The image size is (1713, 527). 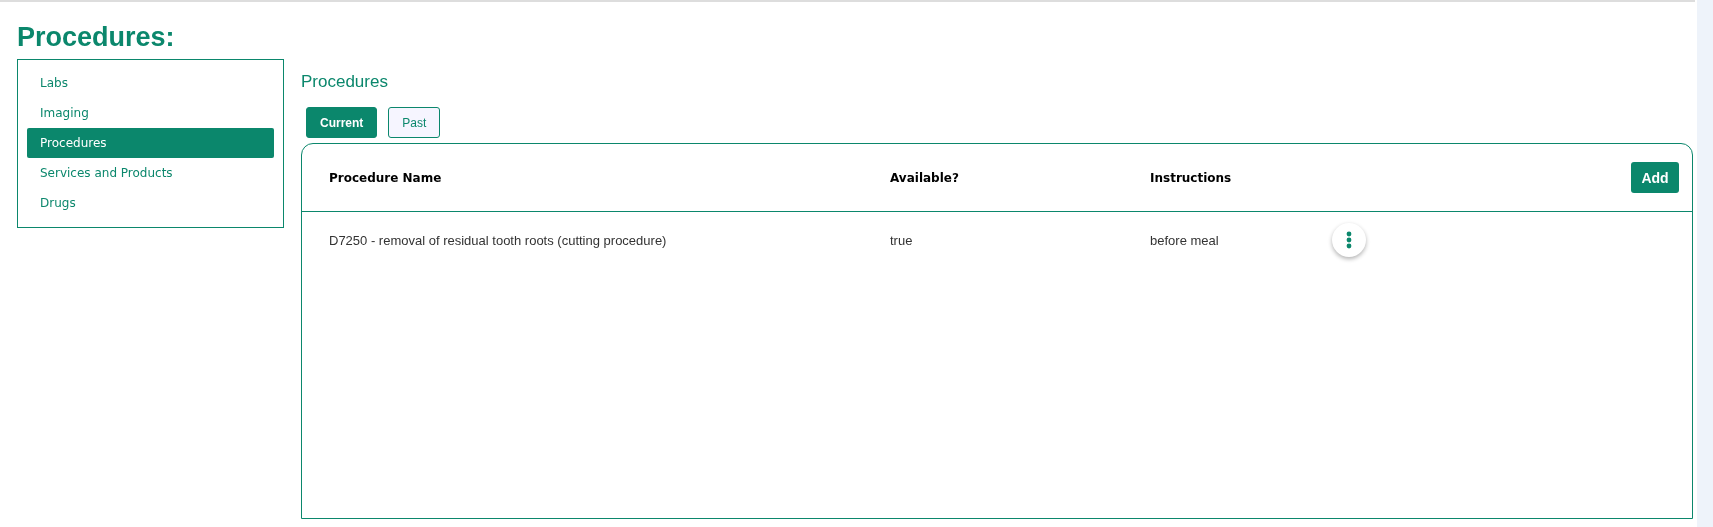 What do you see at coordinates (925, 177) in the screenshot?
I see `column-header: Available?` at bounding box center [925, 177].